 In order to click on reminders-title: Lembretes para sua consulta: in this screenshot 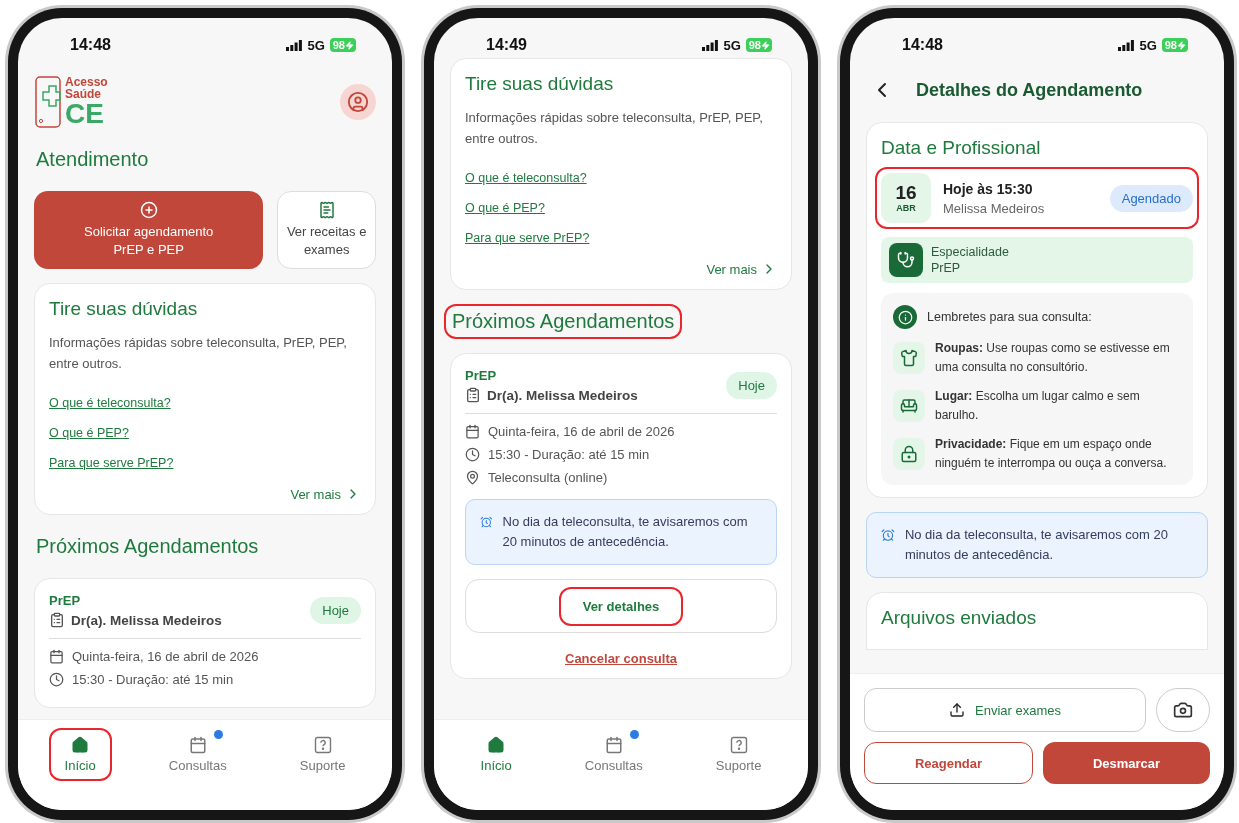, I will do `click(1009, 317)`.